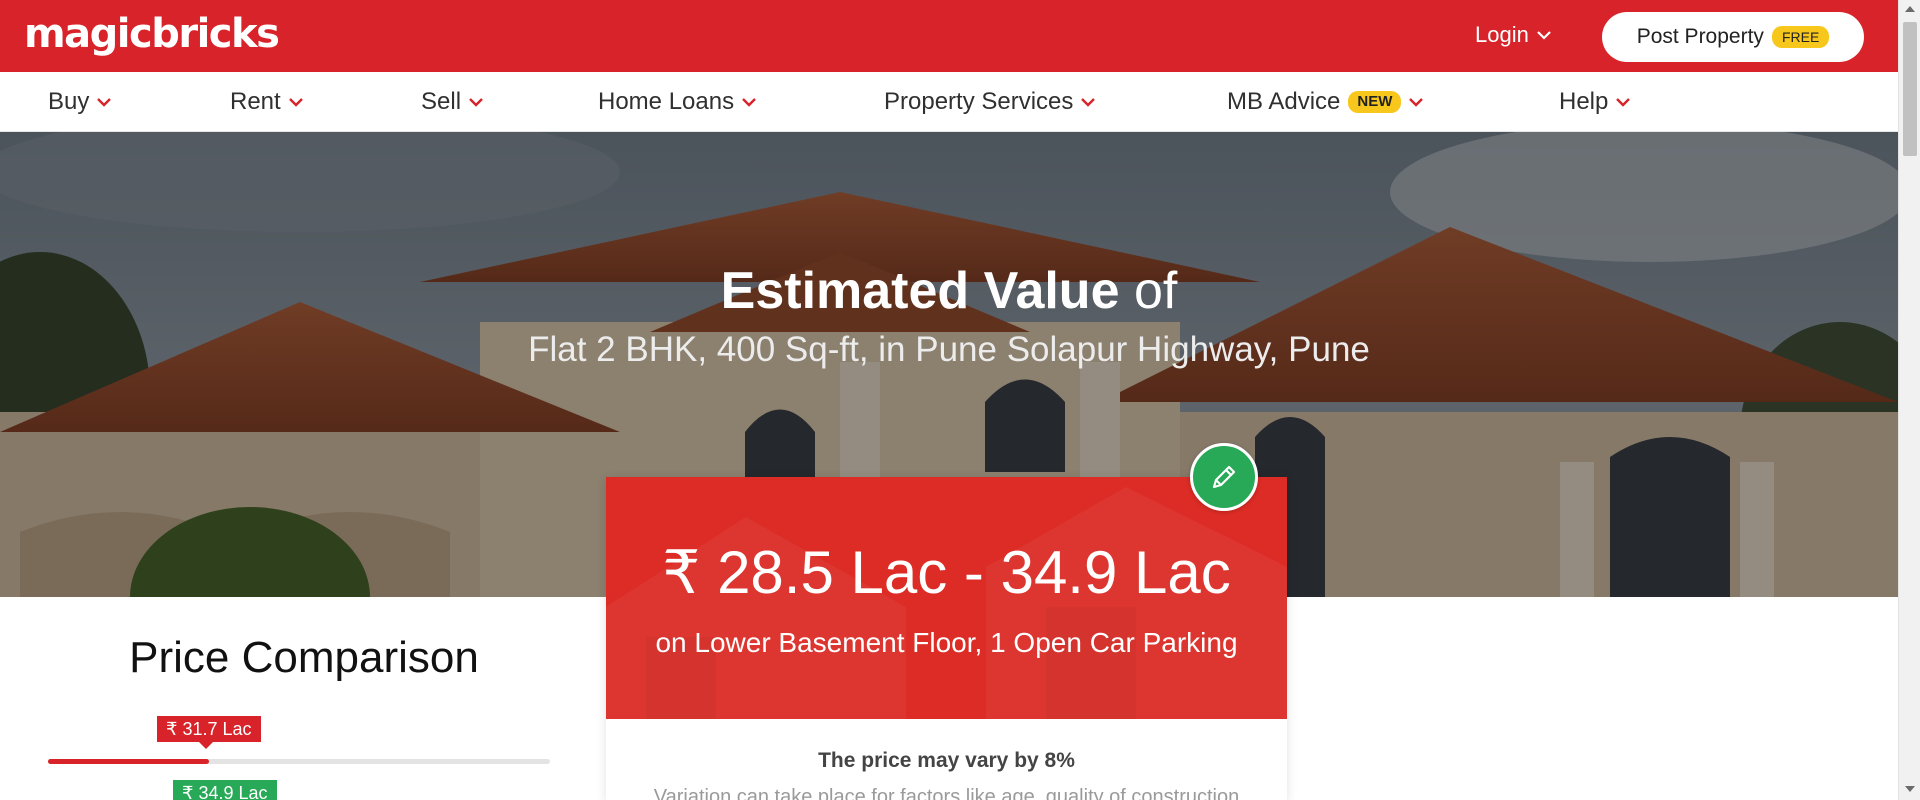  What do you see at coordinates (946, 572) in the screenshot?
I see `estimated-price-range: ₹ 28.5 Lac - 34.9 Lac` at bounding box center [946, 572].